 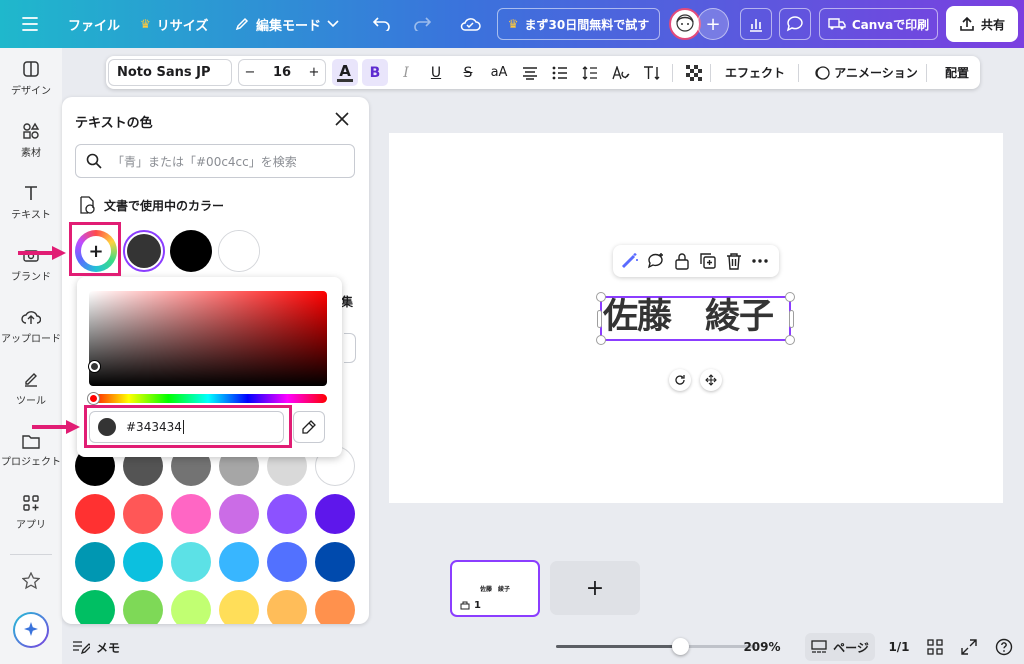 What do you see at coordinates (286, 24) in the screenshot?
I see `edit-mode-dropdown: 編集モード` at bounding box center [286, 24].